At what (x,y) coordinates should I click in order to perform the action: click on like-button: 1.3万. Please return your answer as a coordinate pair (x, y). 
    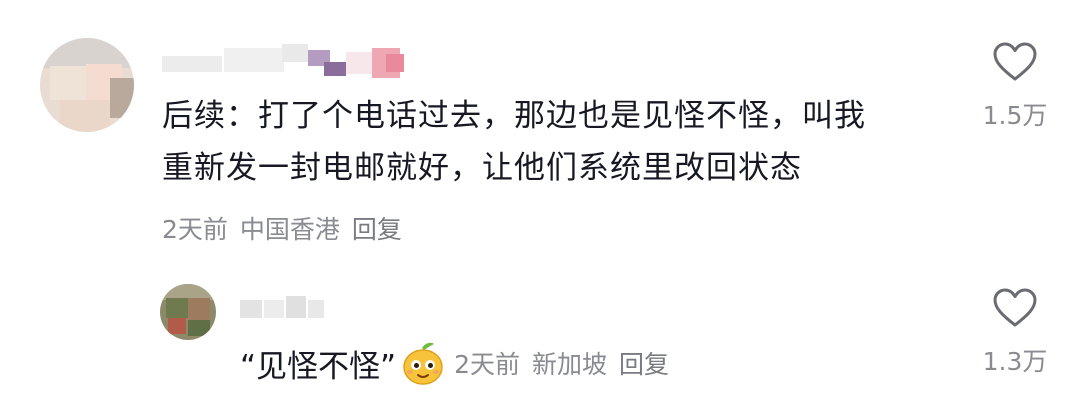
    Looking at the image, I should click on (1015, 333).